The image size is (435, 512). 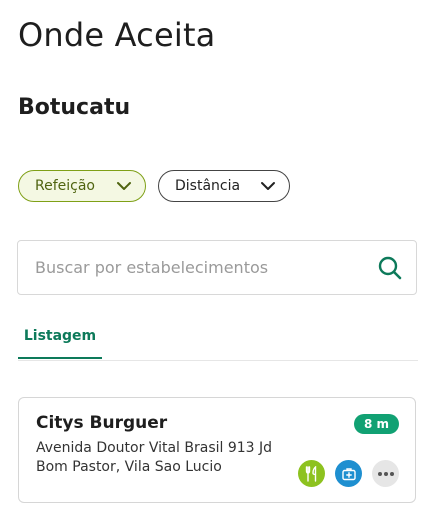 What do you see at coordinates (390, 268) in the screenshot?
I see `search-icon` at bounding box center [390, 268].